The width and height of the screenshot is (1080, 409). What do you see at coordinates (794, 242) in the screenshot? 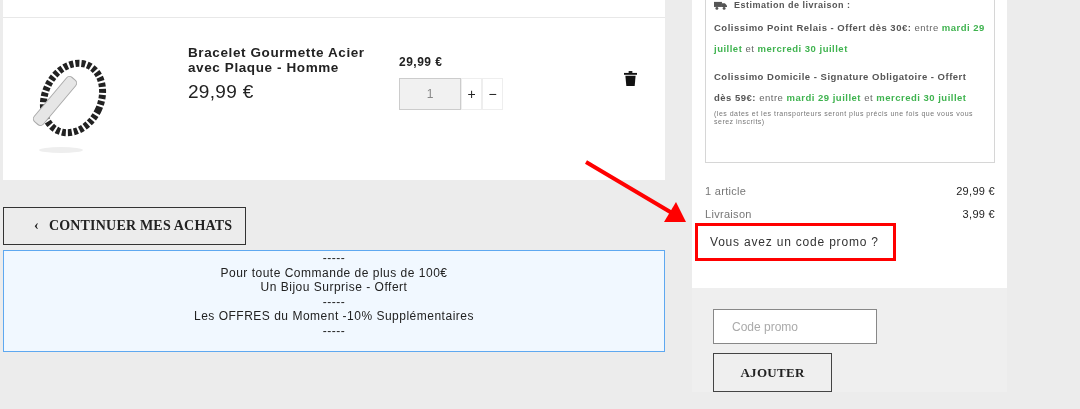
I see `promo-code-link: Vous avez un code promo ?` at bounding box center [794, 242].